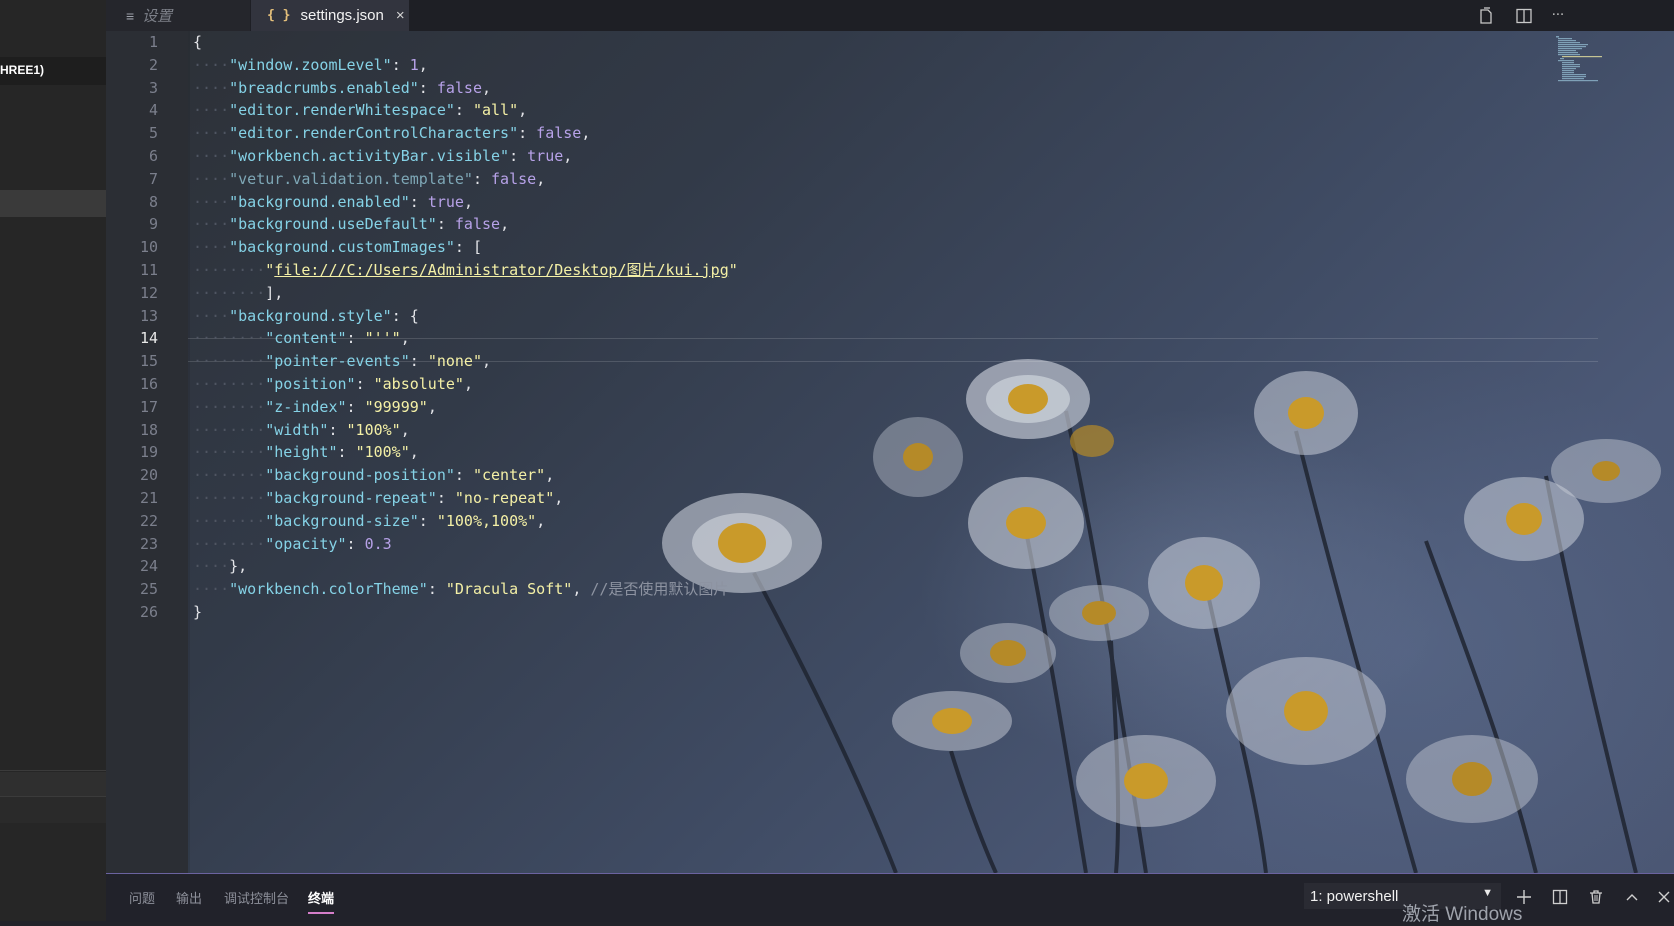  What do you see at coordinates (148, 452) in the screenshot?
I see `line-number: 19` at bounding box center [148, 452].